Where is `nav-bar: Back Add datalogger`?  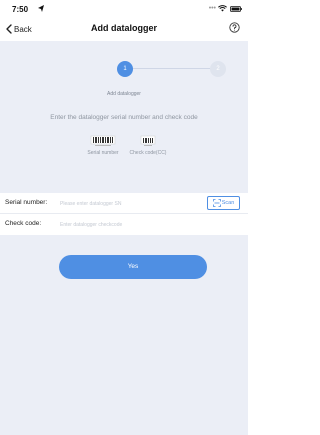
nav-bar: Back Add datalogger is located at coordinates (124, 29).